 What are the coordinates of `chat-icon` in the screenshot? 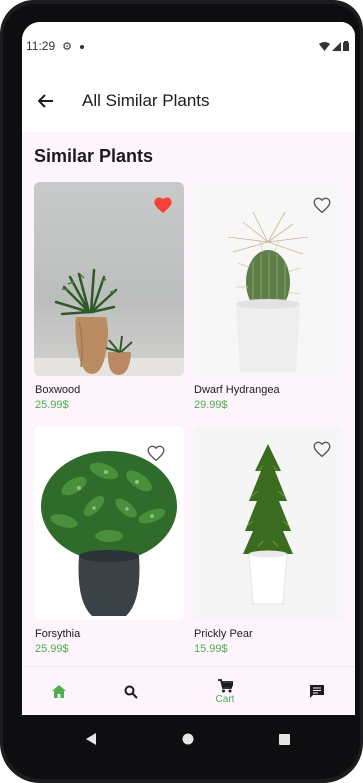 It's located at (317, 691).